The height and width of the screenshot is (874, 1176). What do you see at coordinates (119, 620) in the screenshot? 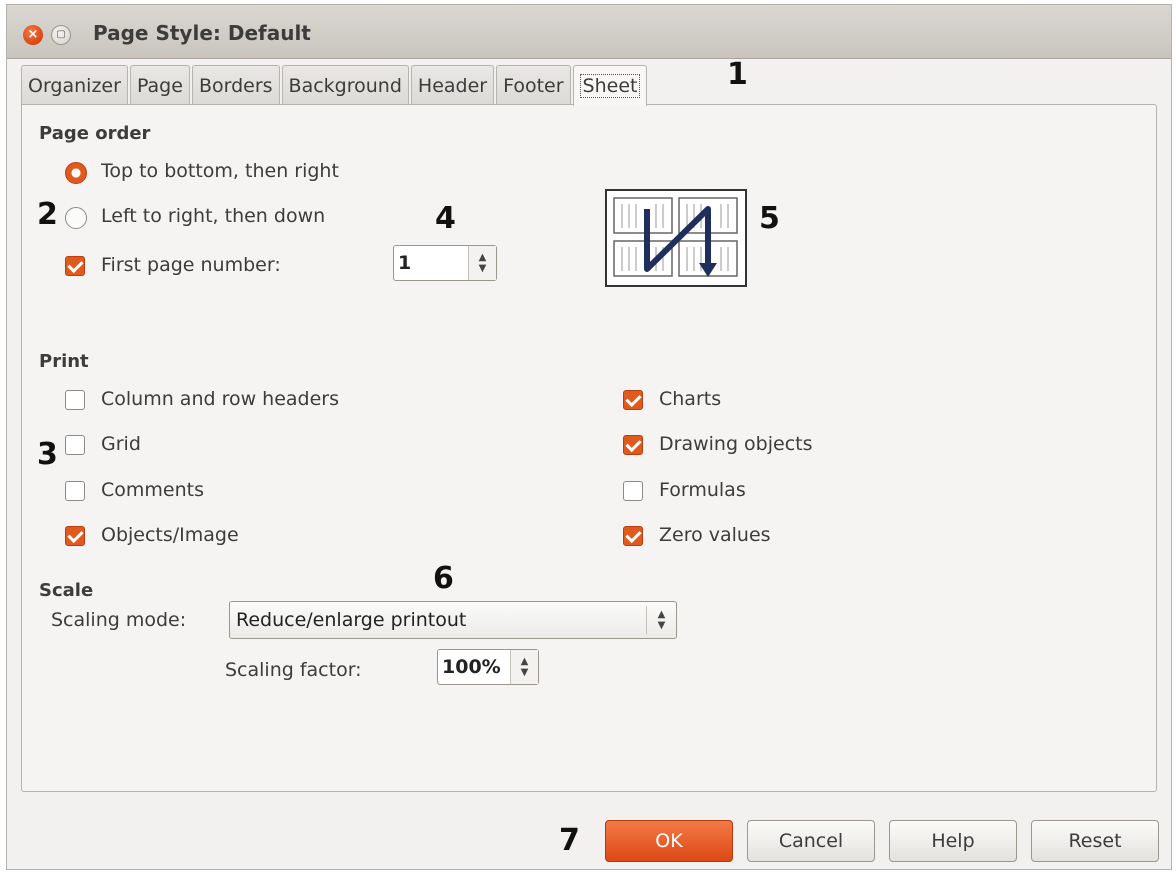
I see `scaling-mode-label: Scaling mode:` at bounding box center [119, 620].